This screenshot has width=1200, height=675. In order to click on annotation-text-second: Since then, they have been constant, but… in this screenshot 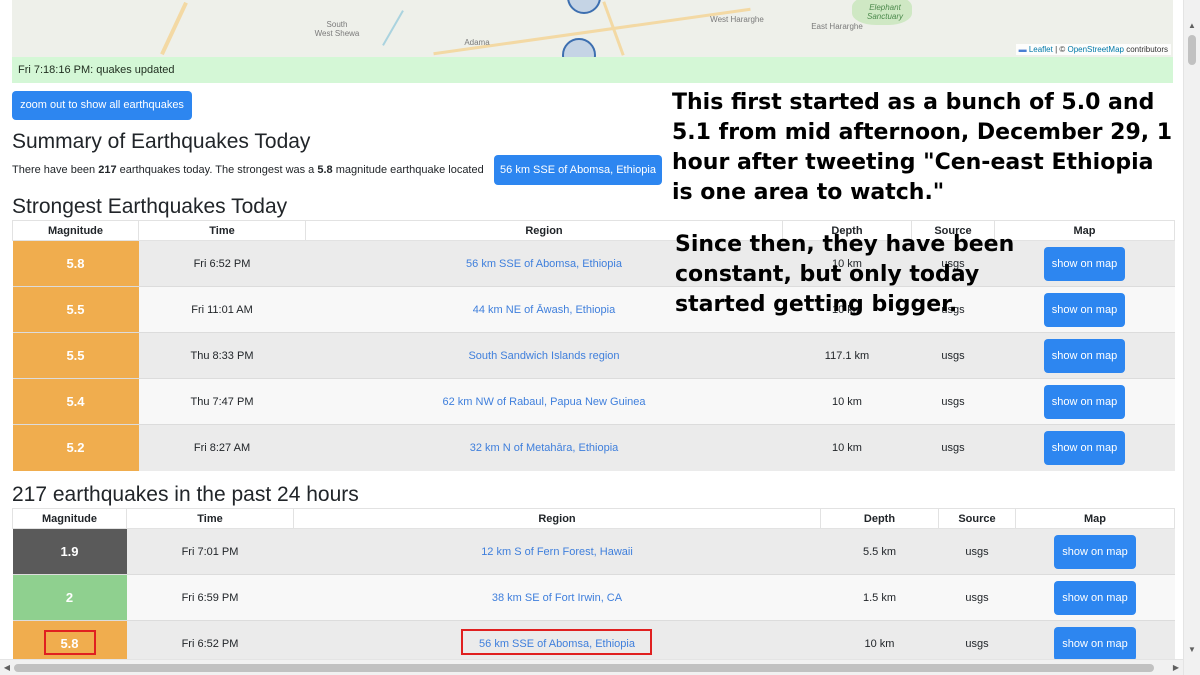, I will do `click(845, 274)`.